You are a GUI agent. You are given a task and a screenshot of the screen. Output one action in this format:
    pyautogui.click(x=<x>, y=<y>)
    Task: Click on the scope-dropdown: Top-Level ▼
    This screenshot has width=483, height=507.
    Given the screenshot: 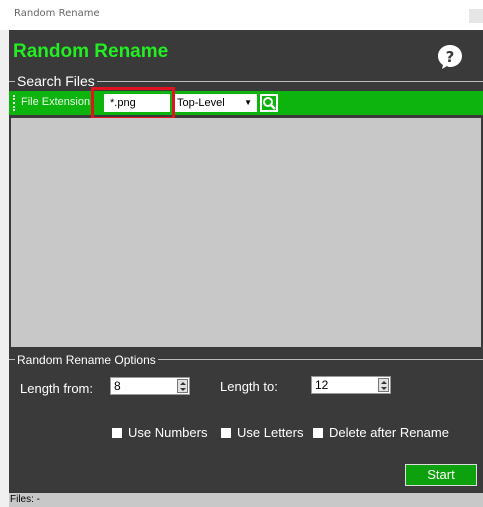 What is the action you would take?
    pyautogui.click(x=216, y=103)
    